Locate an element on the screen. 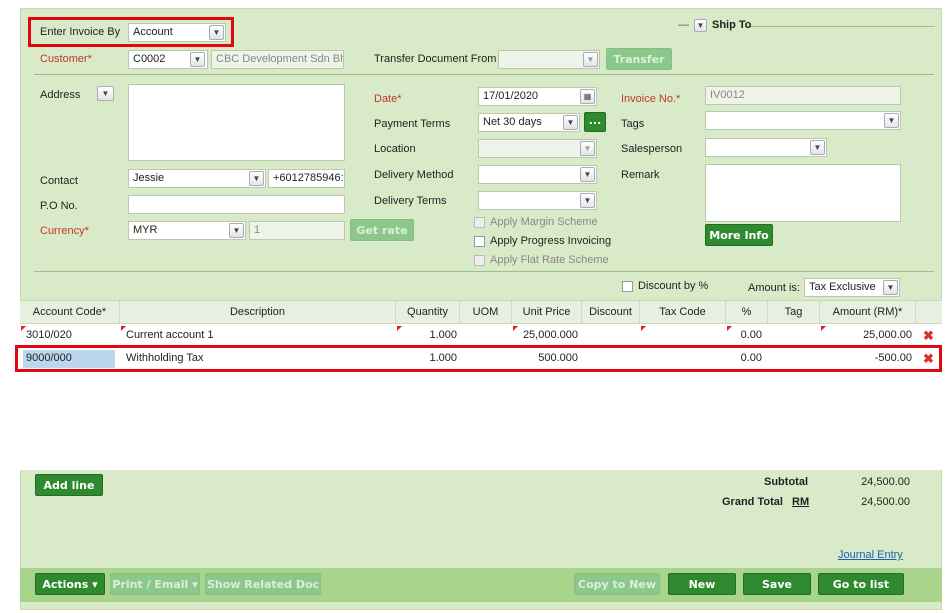  cell-pct: 0.00 is located at coordinates (744, 335).